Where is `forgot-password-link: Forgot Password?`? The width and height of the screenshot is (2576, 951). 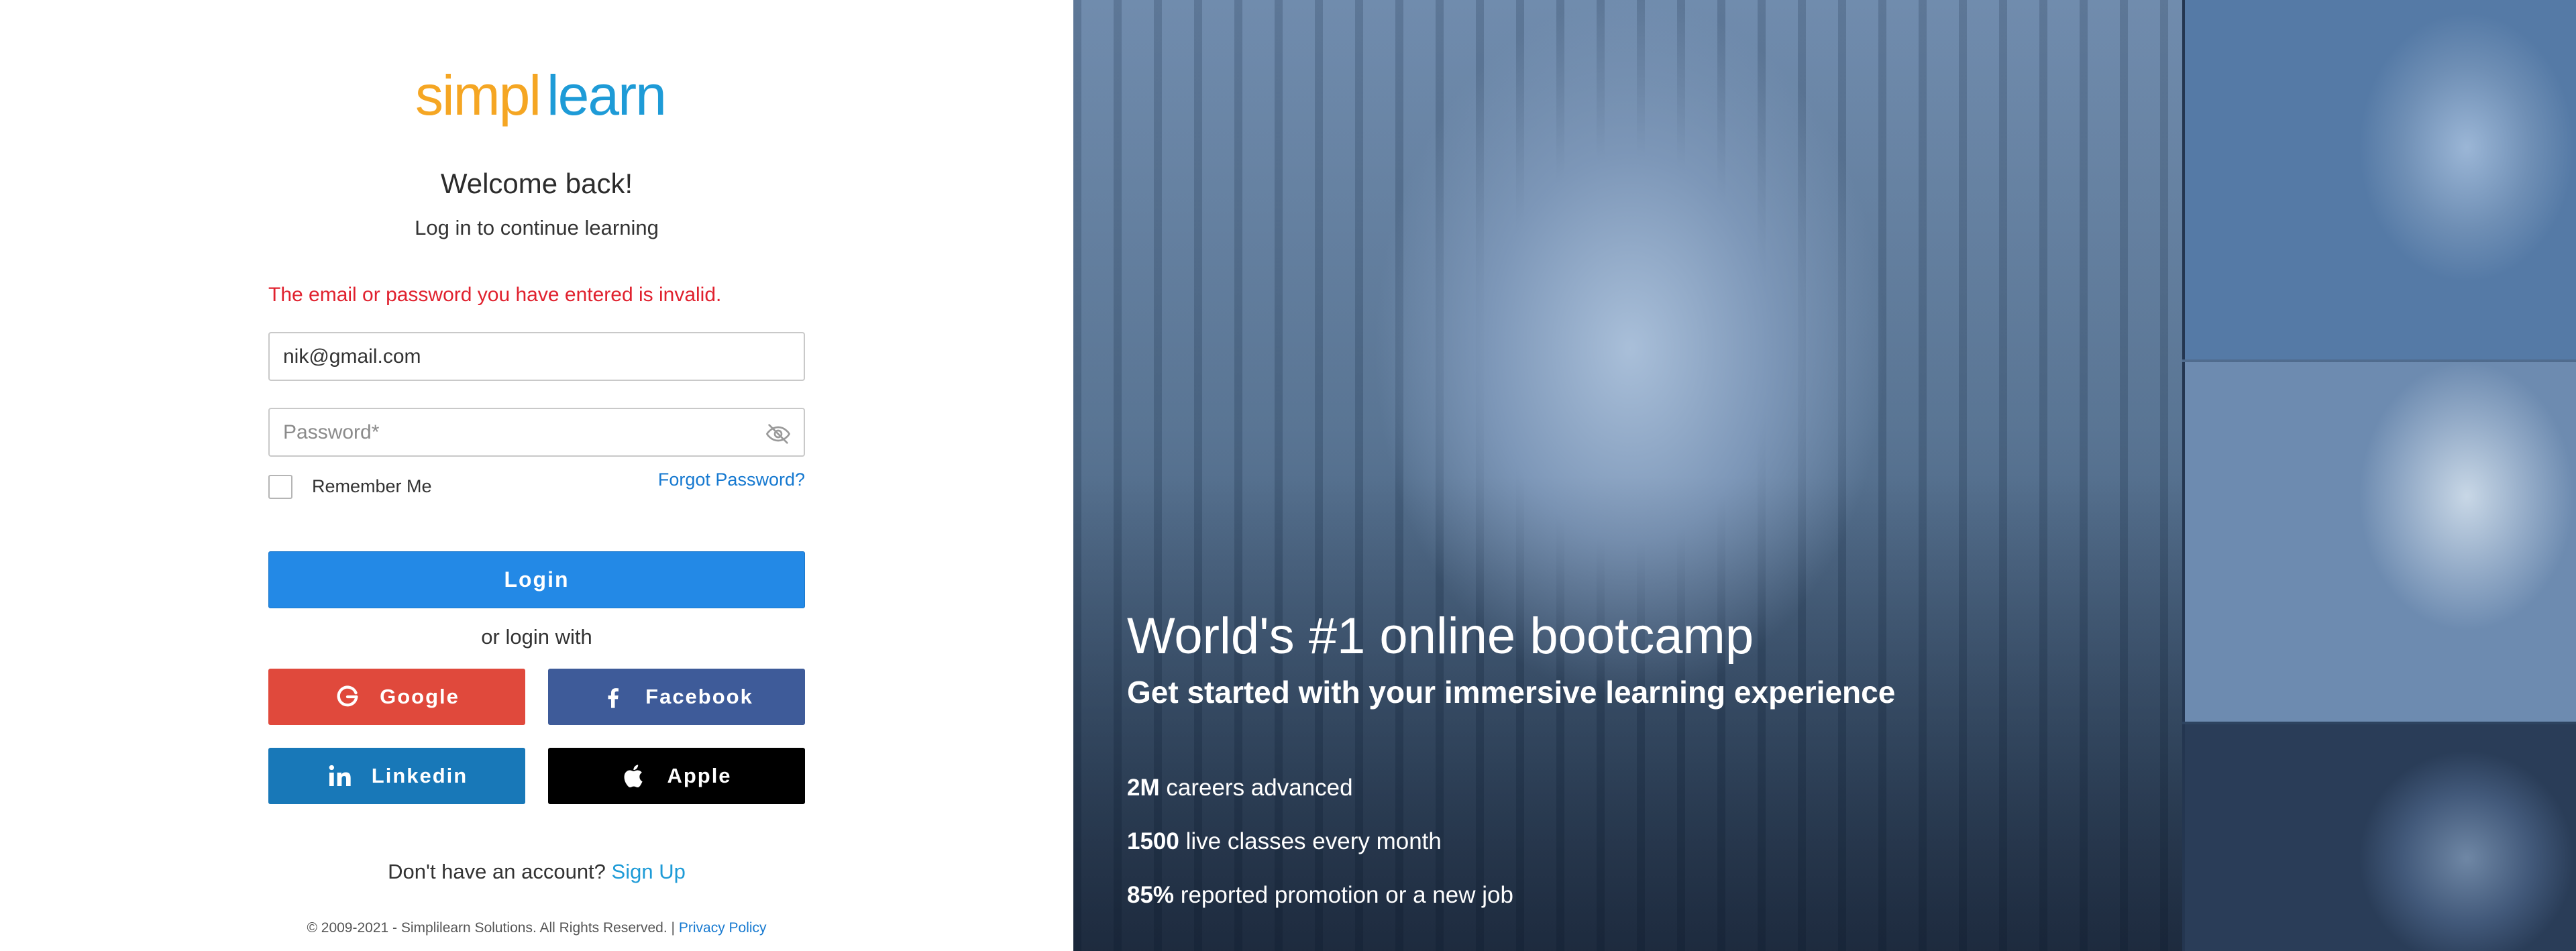 forgot-password-link: Forgot Password? is located at coordinates (731, 479).